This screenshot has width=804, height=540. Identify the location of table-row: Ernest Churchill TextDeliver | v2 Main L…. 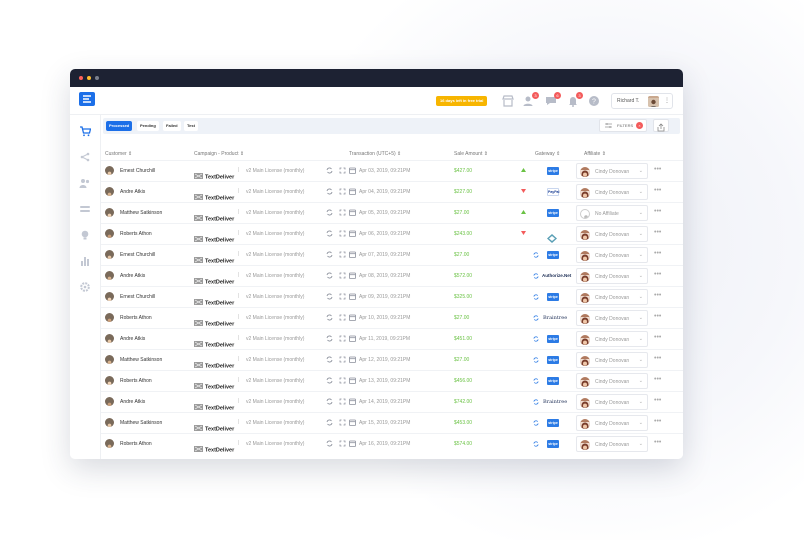
(392, 254).